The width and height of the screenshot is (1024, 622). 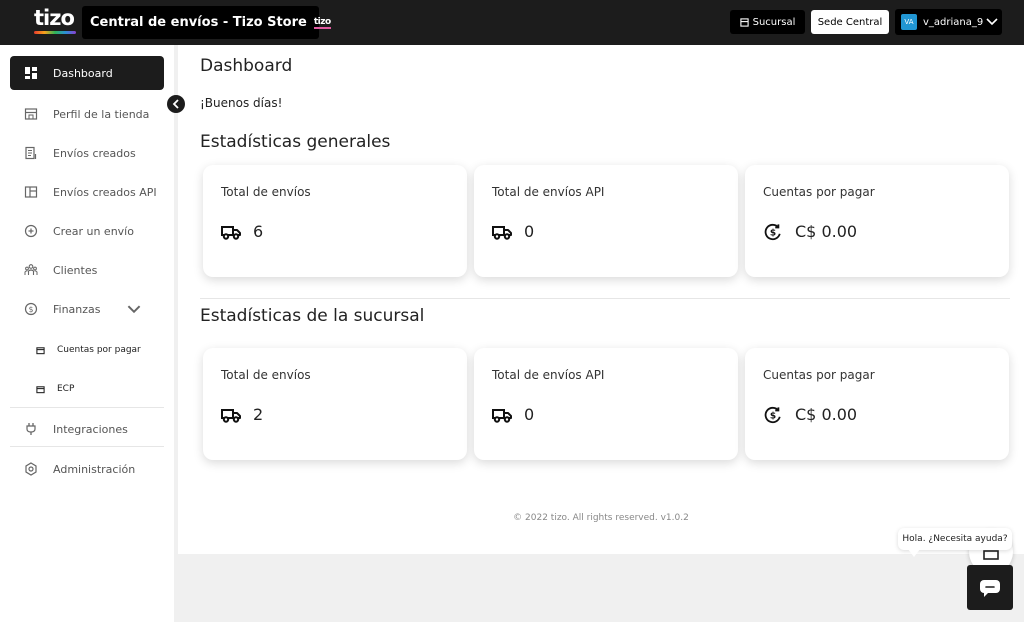 What do you see at coordinates (955, 539) in the screenshot?
I see `chat-greeting-bubble: Hola. ¿Necesita ayuda?` at bounding box center [955, 539].